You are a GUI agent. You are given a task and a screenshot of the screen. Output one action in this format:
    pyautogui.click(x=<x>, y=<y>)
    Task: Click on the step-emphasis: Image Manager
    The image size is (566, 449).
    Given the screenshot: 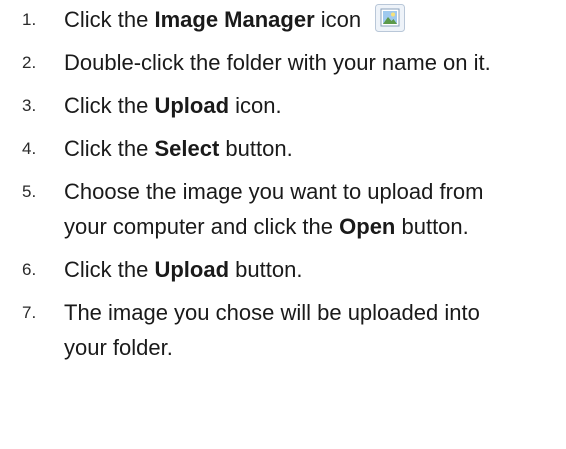 What is the action you would take?
    pyautogui.click(x=234, y=19)
    